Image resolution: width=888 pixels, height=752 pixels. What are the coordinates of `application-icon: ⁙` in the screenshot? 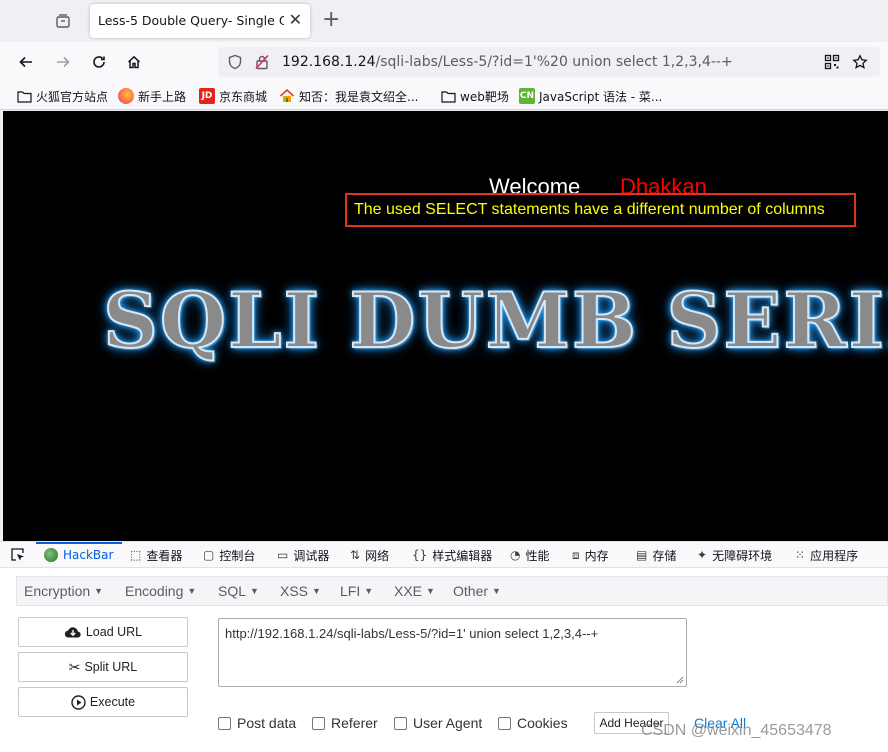 It's located at (800, 555).